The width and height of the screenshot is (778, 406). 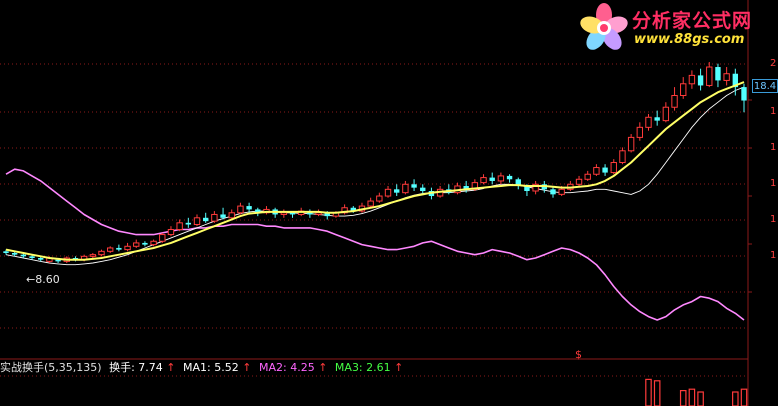 I want to click on ma1-label: MA1:, so click(x=197, y=367).